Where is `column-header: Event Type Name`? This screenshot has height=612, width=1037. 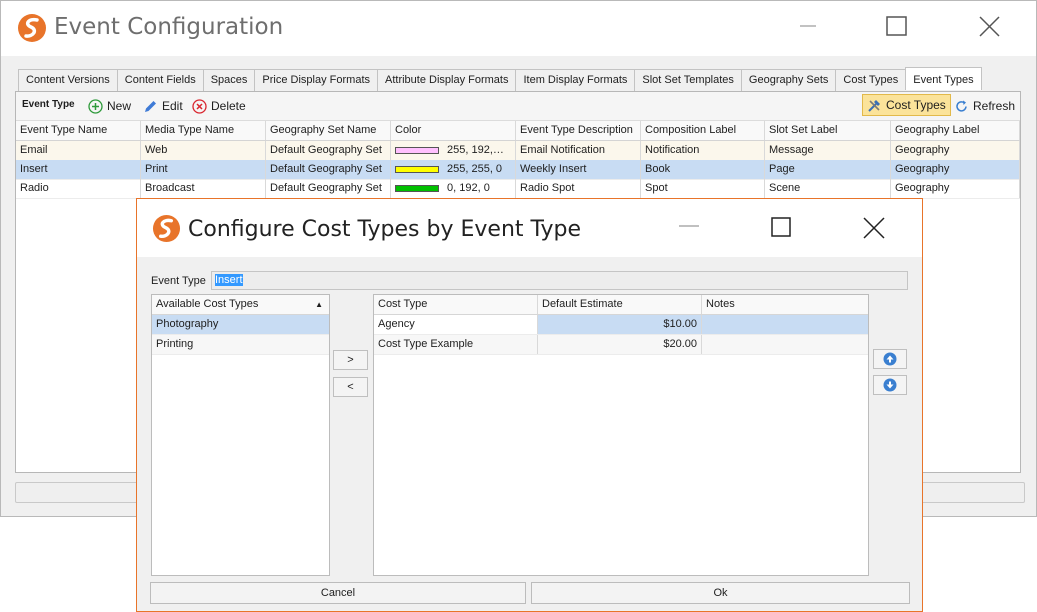 column-header: Event Type Name is located at coordinates (78, 130).